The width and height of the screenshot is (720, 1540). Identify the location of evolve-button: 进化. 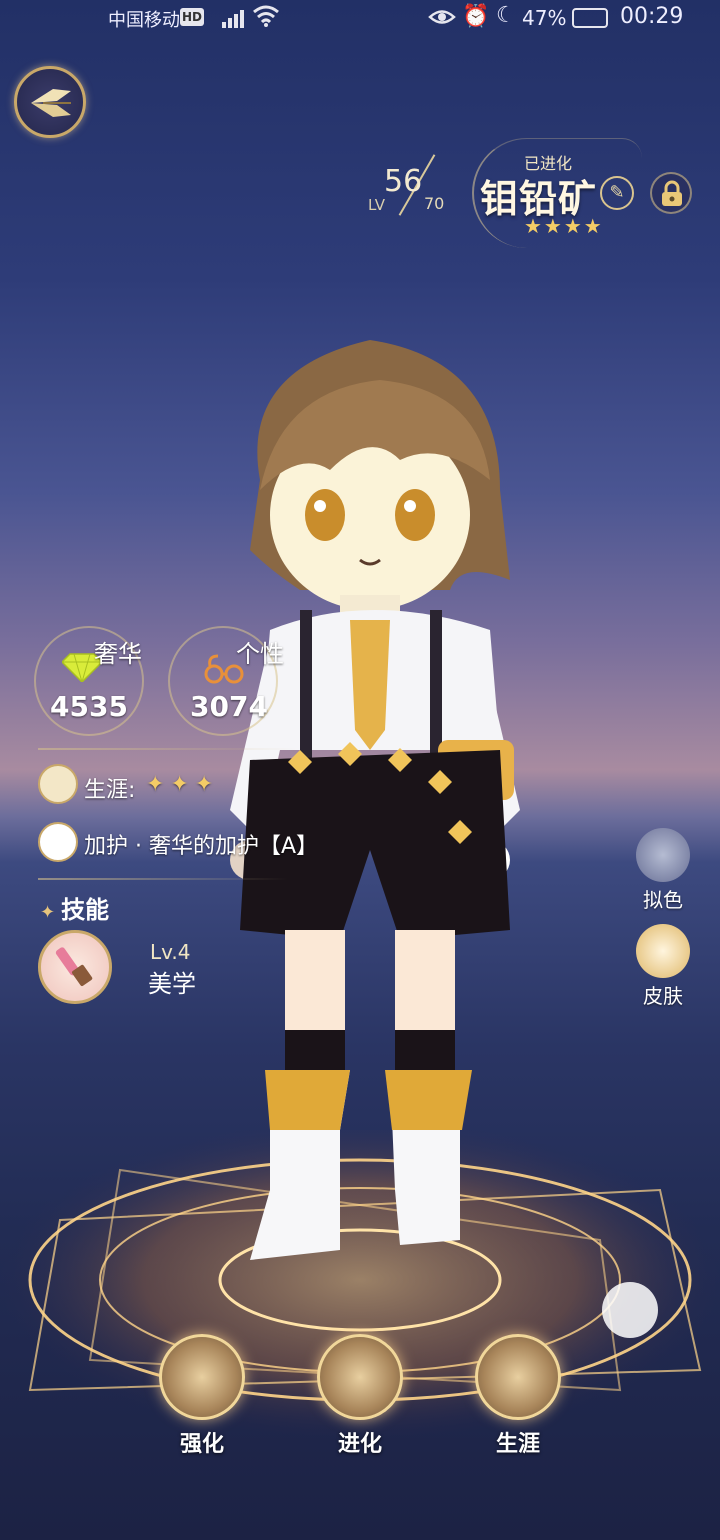
(360, 1396).